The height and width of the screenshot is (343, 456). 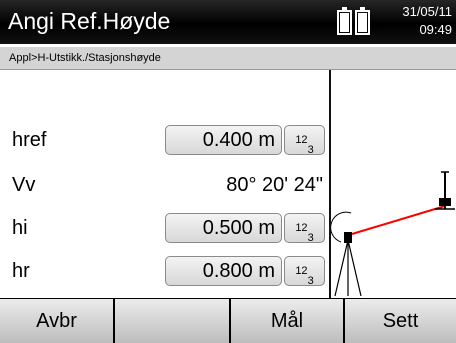 I want to click on breadcrumb: Appl>H-Utstikk./Stasjonshøyde, so click(x=228, y=58).